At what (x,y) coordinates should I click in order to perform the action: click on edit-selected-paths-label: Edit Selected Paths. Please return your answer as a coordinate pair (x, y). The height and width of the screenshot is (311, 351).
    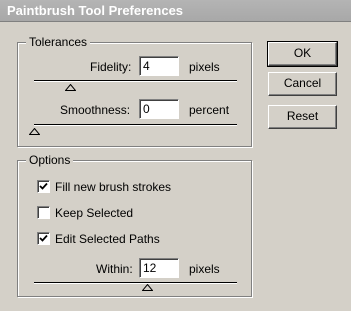
    Looking at the image, I should click on (107, 239).